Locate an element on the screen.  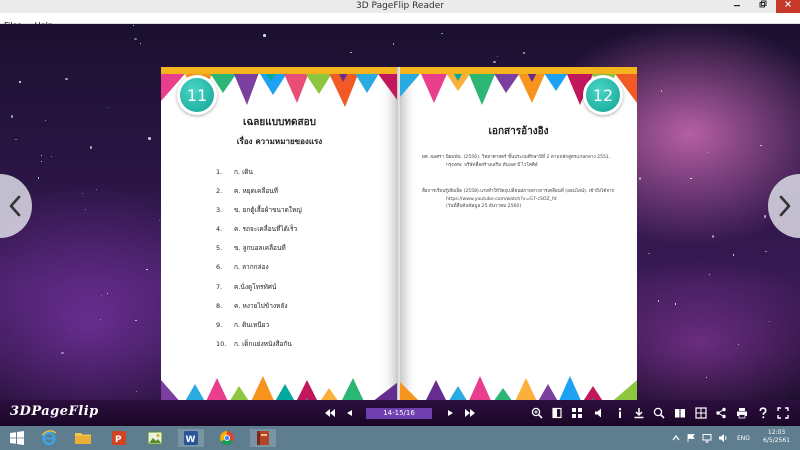
search-button is located at coordinates (659, 413).